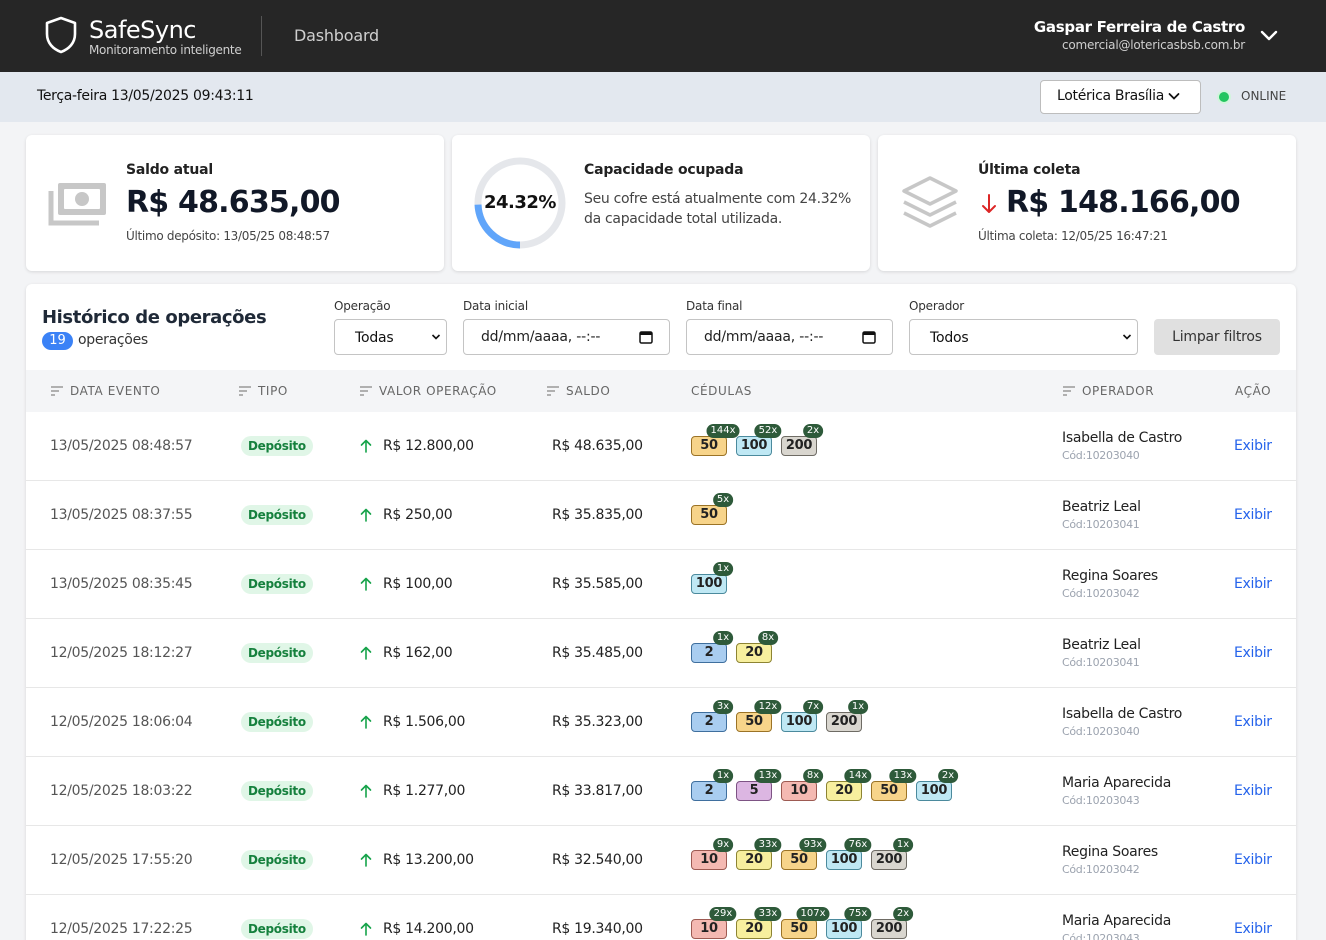 The width and height of the screenshot is (1326, 940). Describe the element at coordinates (1123, 202) in the screenshot. I see `collection-value: R$ 148.166,00` at that location.